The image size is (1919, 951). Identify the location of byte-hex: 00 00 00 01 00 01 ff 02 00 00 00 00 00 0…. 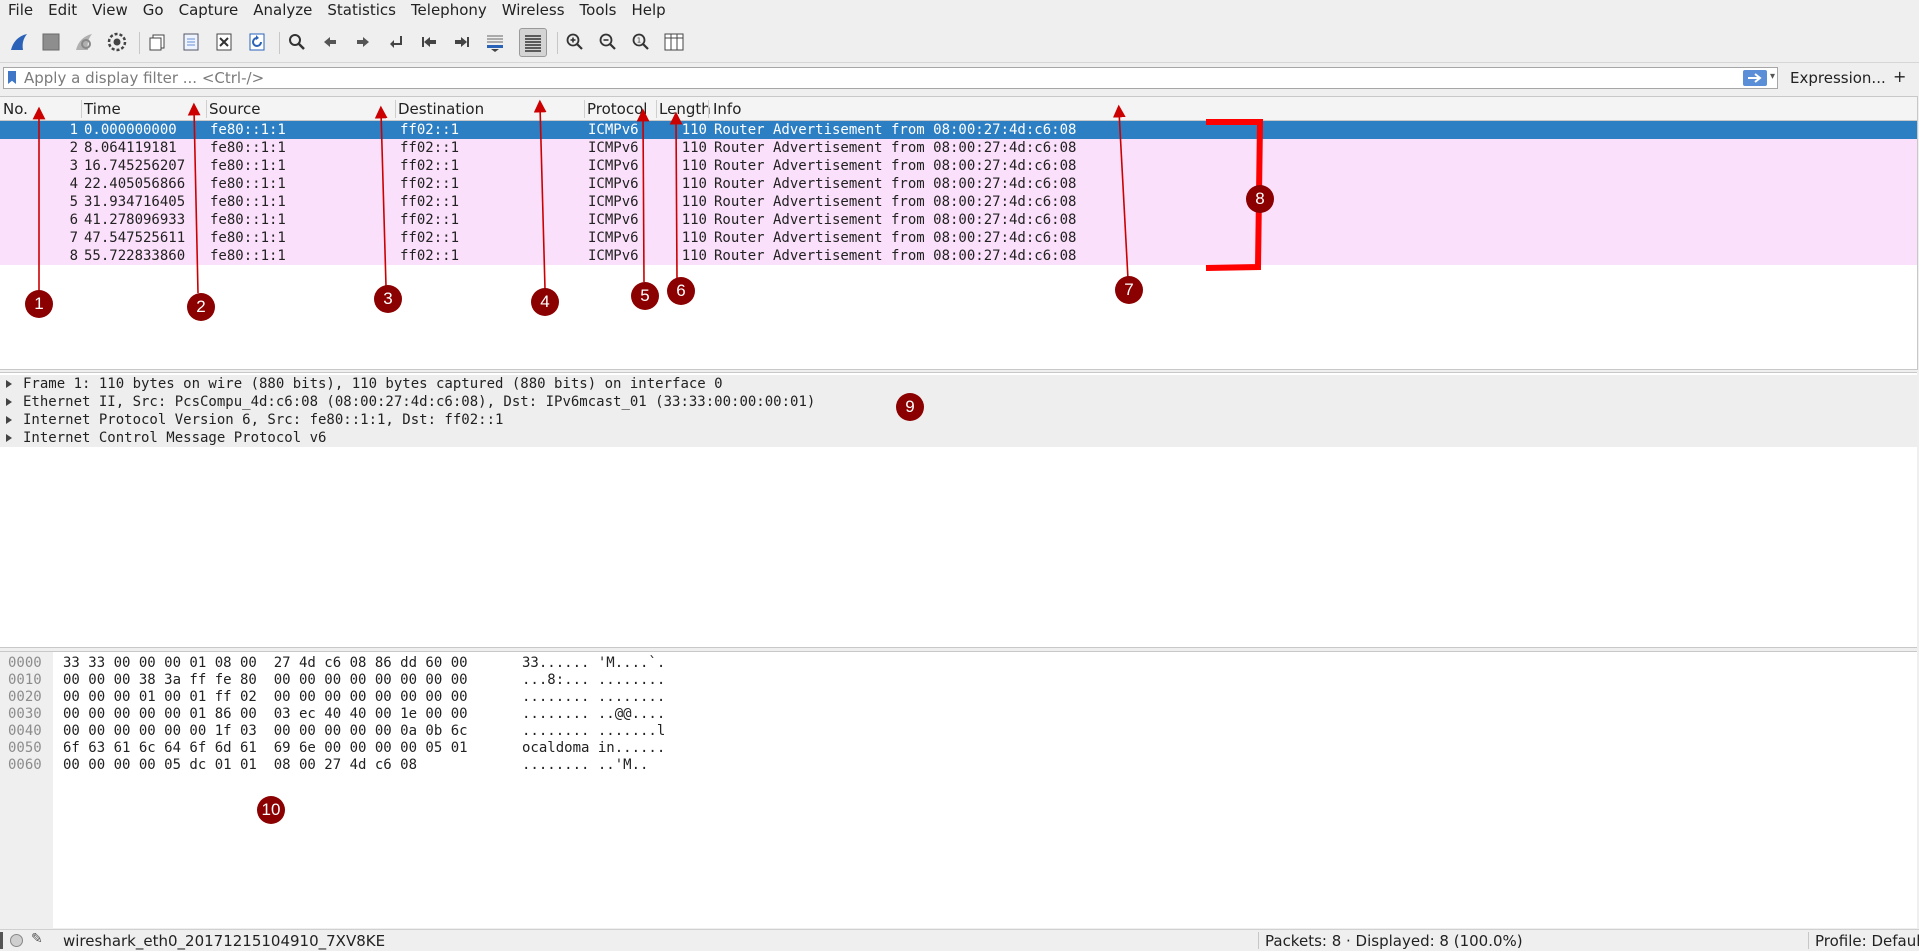
(265, 697).